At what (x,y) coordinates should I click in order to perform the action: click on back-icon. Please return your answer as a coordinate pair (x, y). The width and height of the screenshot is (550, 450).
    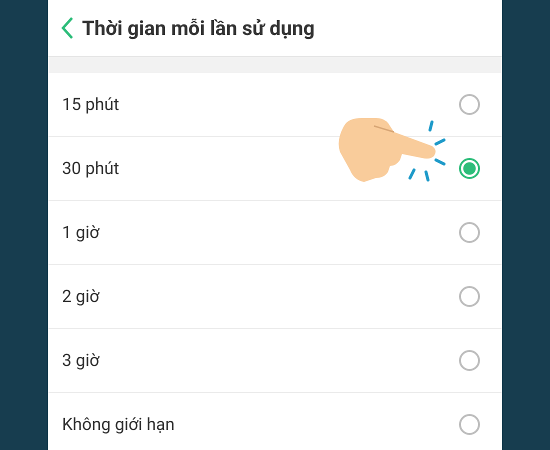
    Looking at the image, I should click on (67, 28).